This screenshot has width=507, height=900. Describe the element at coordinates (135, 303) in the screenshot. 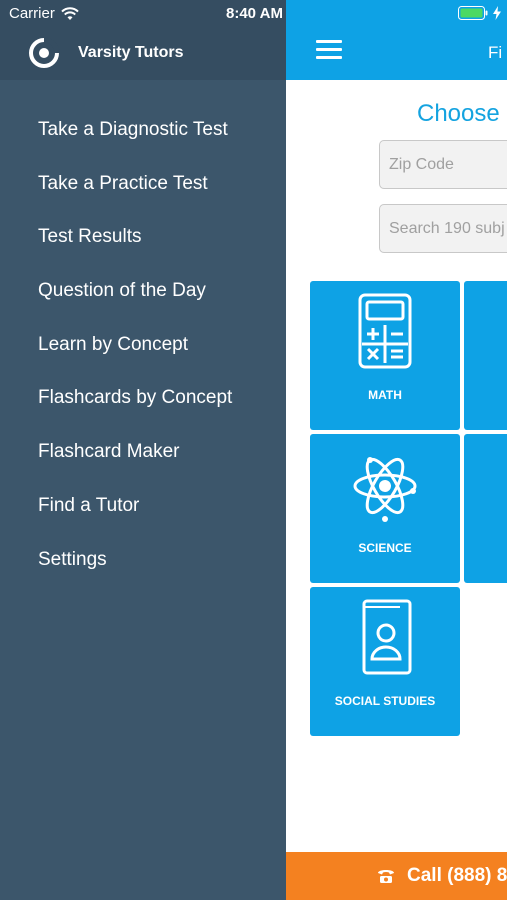

I see `menu-item-question-of-the-day: Question of the Day` at that location.